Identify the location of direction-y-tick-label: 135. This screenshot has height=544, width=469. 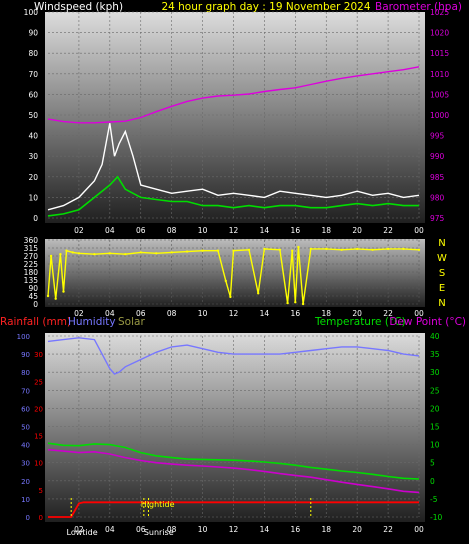
(31, 280).